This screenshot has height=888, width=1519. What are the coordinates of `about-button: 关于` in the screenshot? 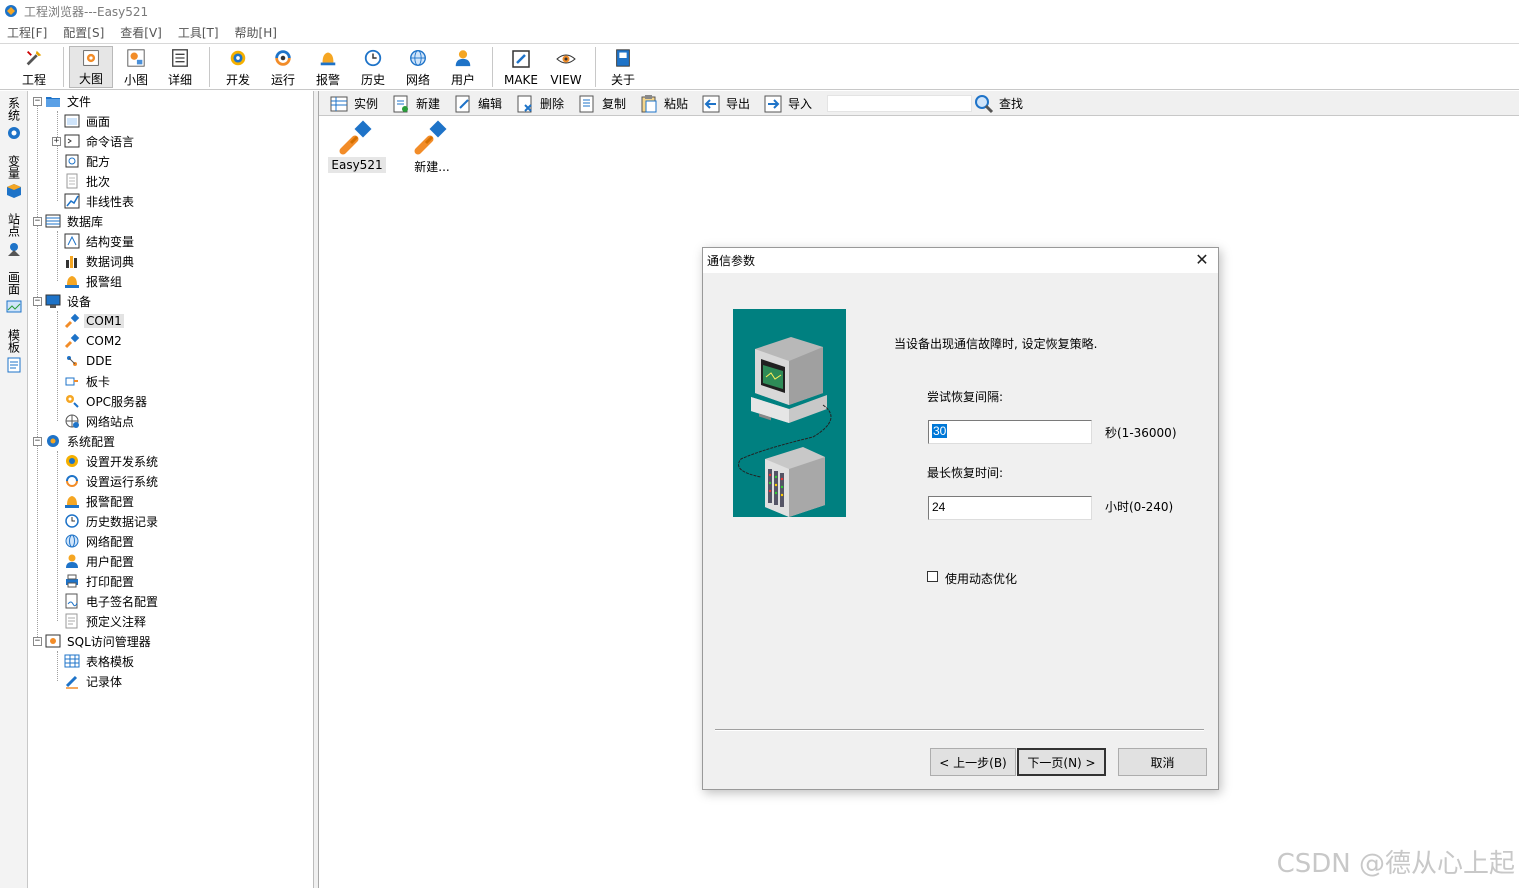 It's located at (623, 67).